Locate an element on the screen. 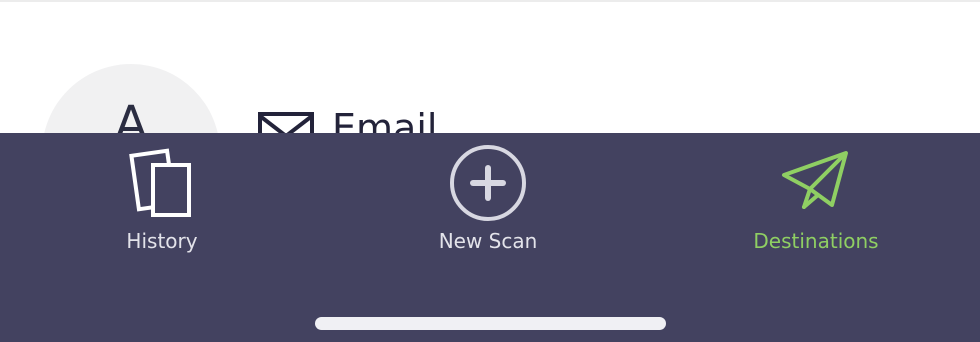 This screenshot has width=980, height=342. tab-new-scan: New Scan is located at coordinates (488, 208).